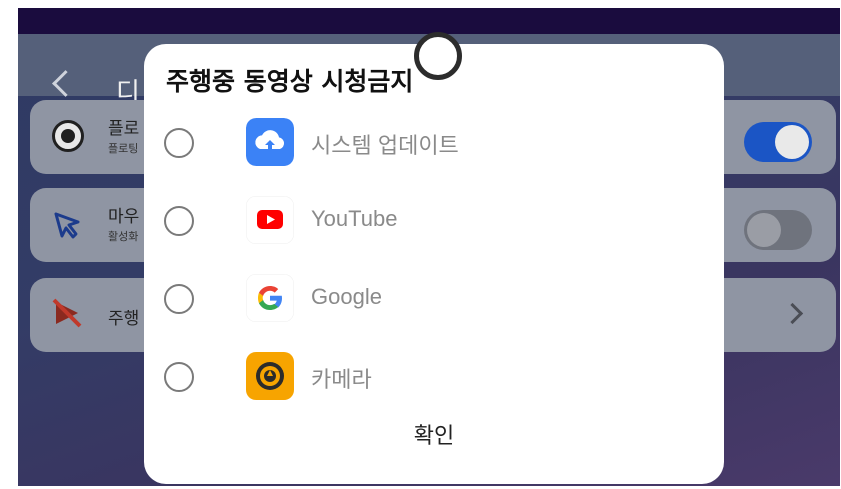  Describe the element at coordinates (346, 296) in the screenshot. I see `option-label: Google` at that location.